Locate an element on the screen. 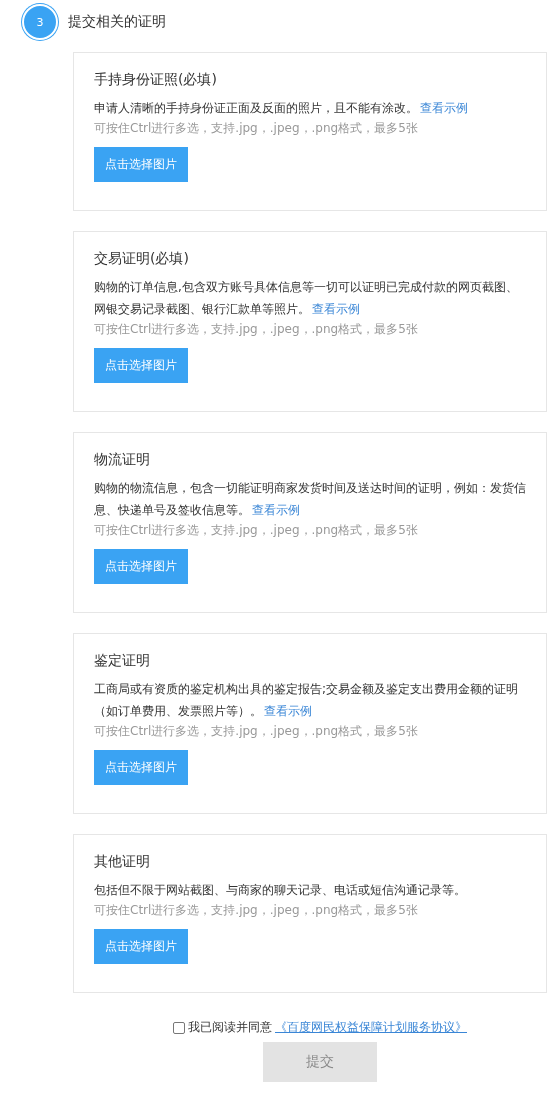 The height and width of the screenshot is (1103, 556). section-title: 物流证明 is located at coordinates (122, 460).